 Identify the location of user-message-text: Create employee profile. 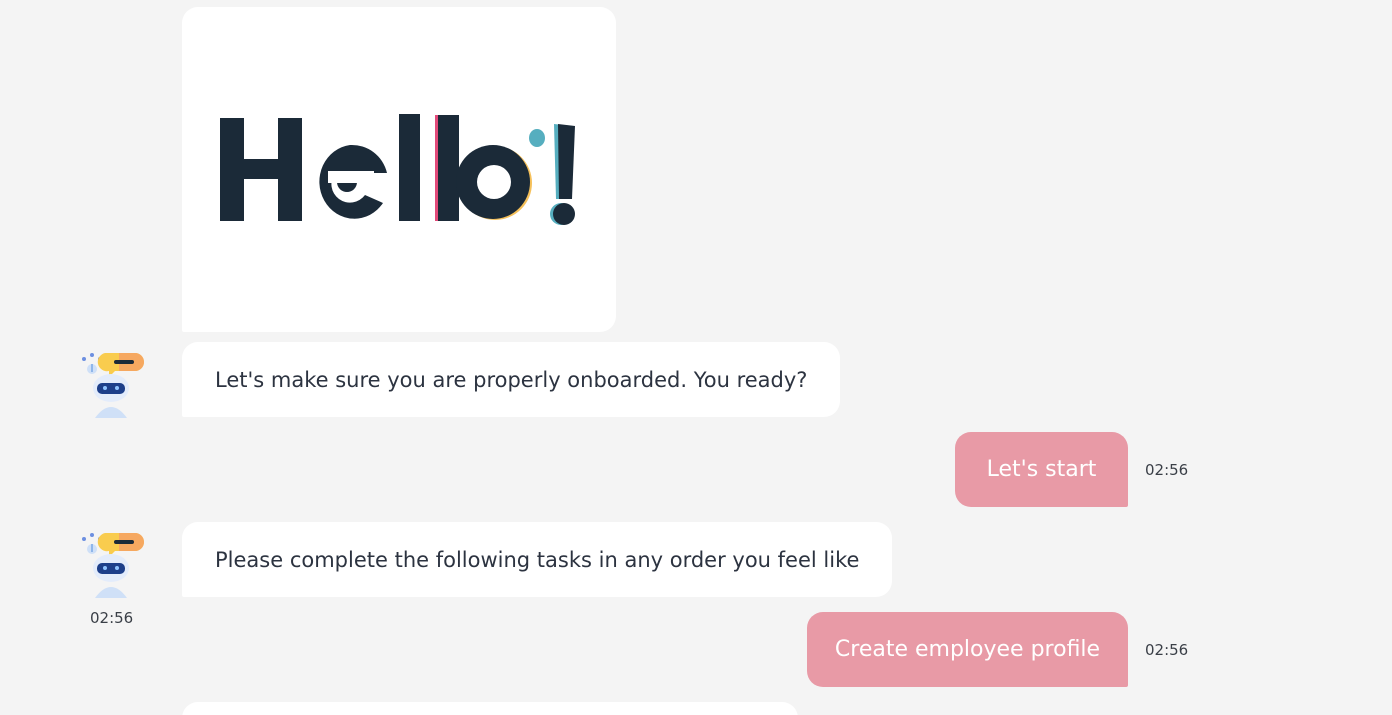
(967, 649).